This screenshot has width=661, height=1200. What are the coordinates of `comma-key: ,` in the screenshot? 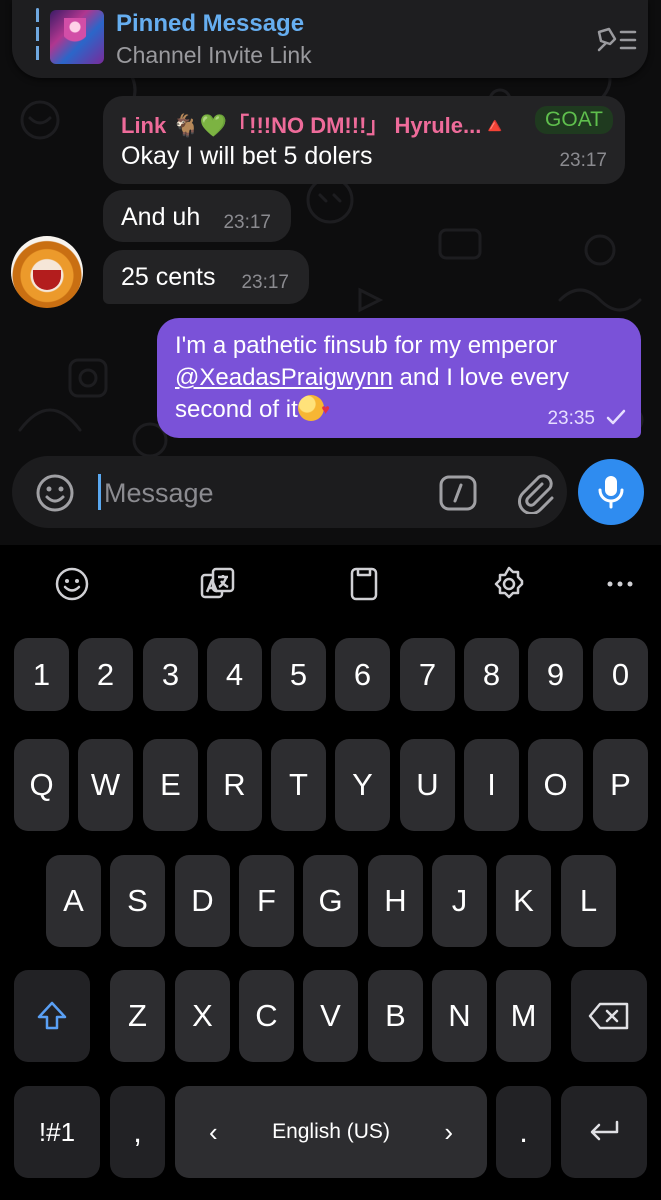 It's located at (137, 1132).